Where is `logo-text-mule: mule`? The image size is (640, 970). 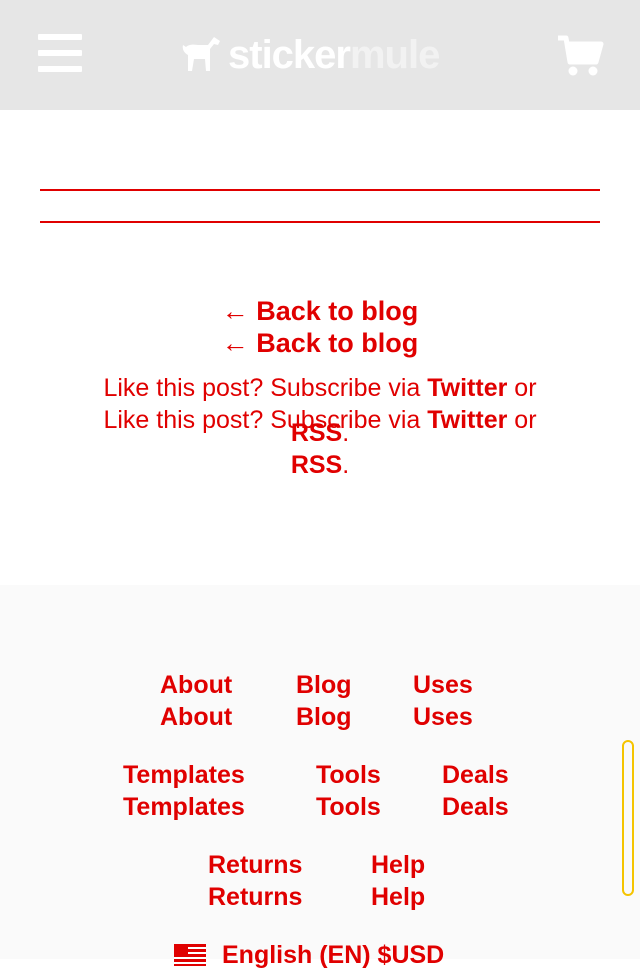
logo-text-mule: mule is located at coordinates (394, 55).